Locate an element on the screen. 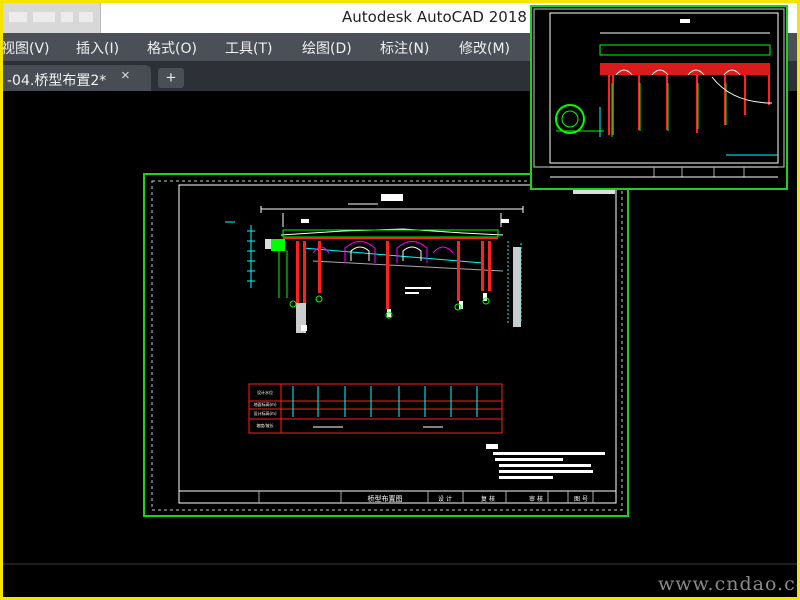 This screenshot has height=600, width=800. notes-block is located at coordinates (545, 461).